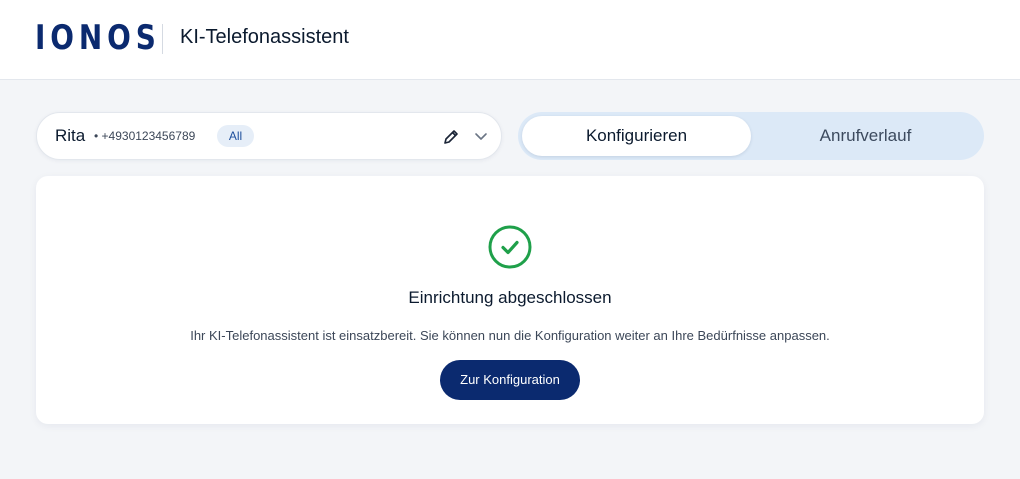  Describe the element at coordinates (145, 136) in the screenshot. I see `assistant-phone-number: • +4930123456789` at that location.